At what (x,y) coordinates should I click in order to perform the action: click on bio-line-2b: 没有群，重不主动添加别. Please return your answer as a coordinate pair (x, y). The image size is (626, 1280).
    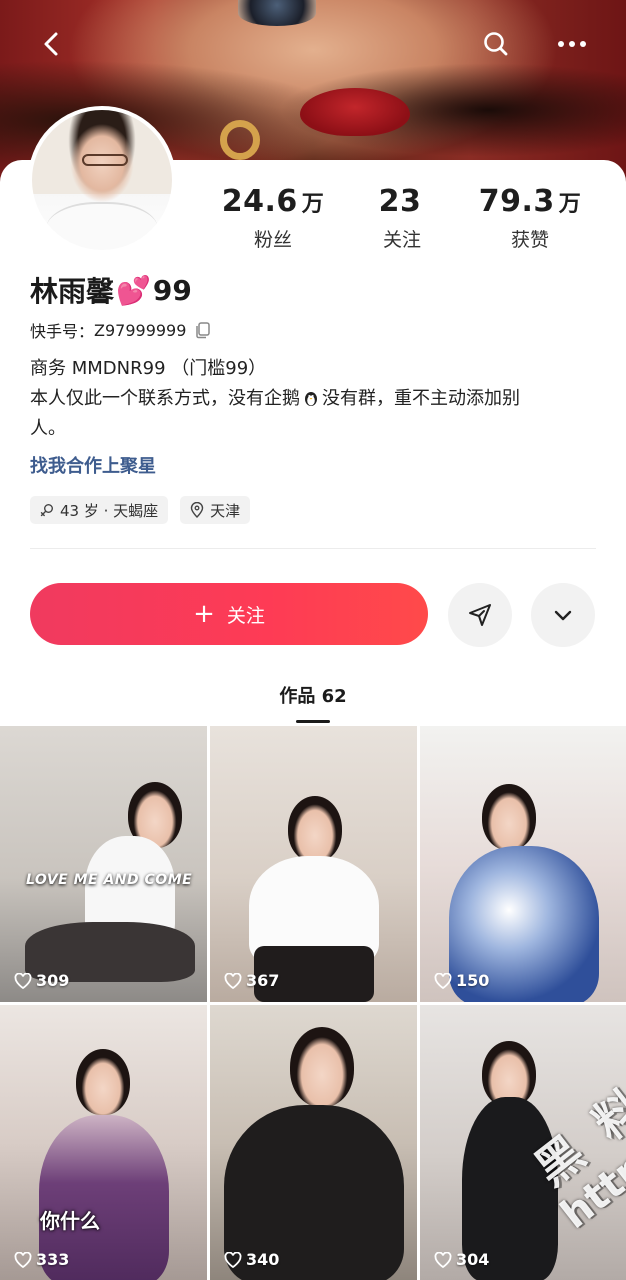
    Looking at the image, I should click on (421, 398).